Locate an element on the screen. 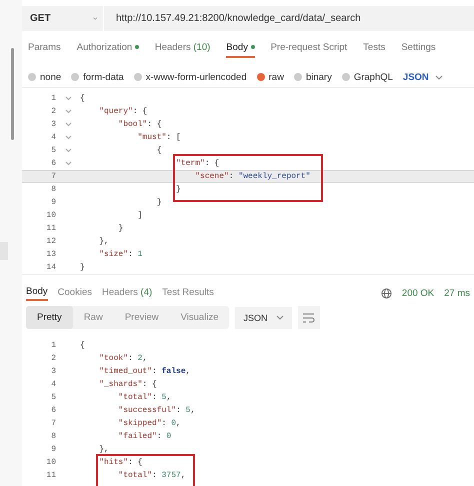 This screenshot has width=474, height=486. code-line: "hits": { is located at coordinates (120, 462).